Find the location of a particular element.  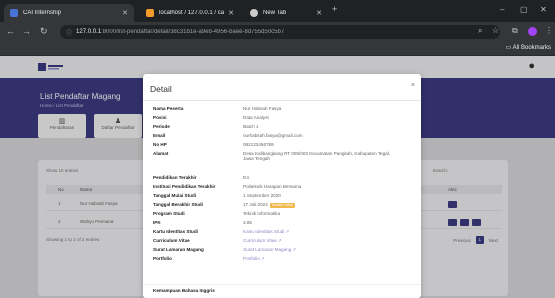

close-icon: × is located at coordinates (413, 85).